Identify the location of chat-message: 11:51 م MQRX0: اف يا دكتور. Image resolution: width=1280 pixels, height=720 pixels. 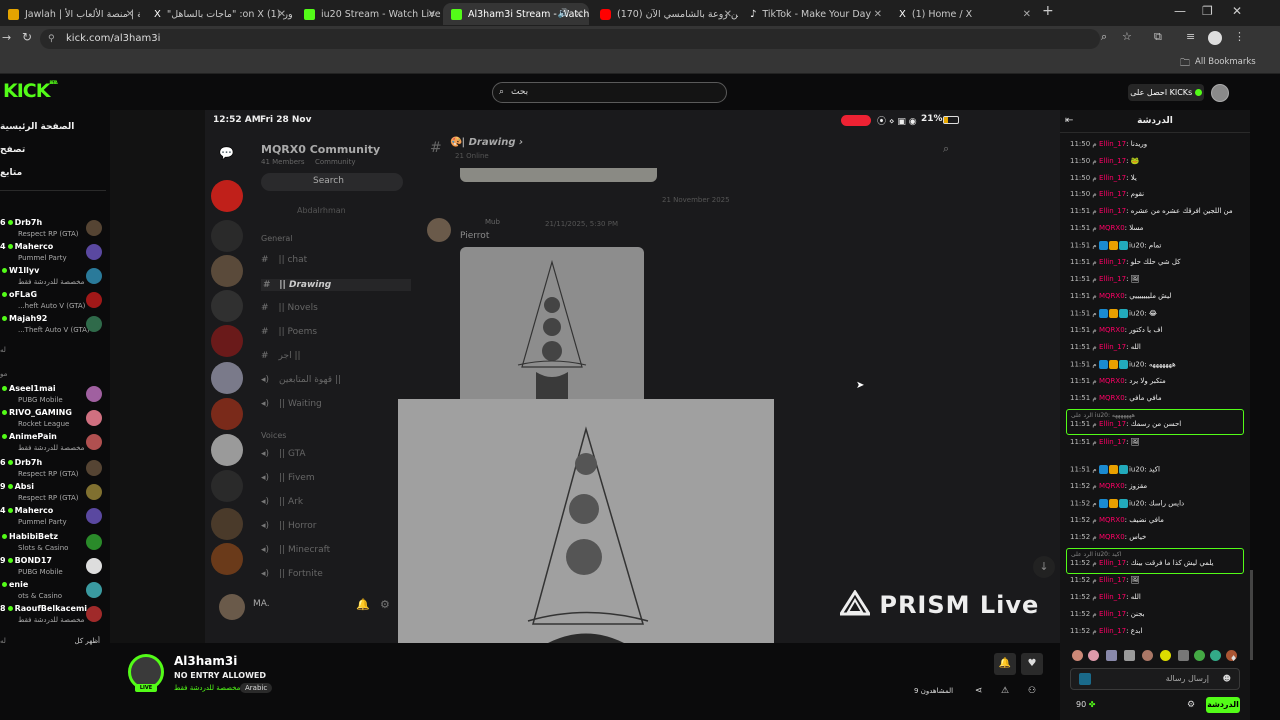
(1157, 333).